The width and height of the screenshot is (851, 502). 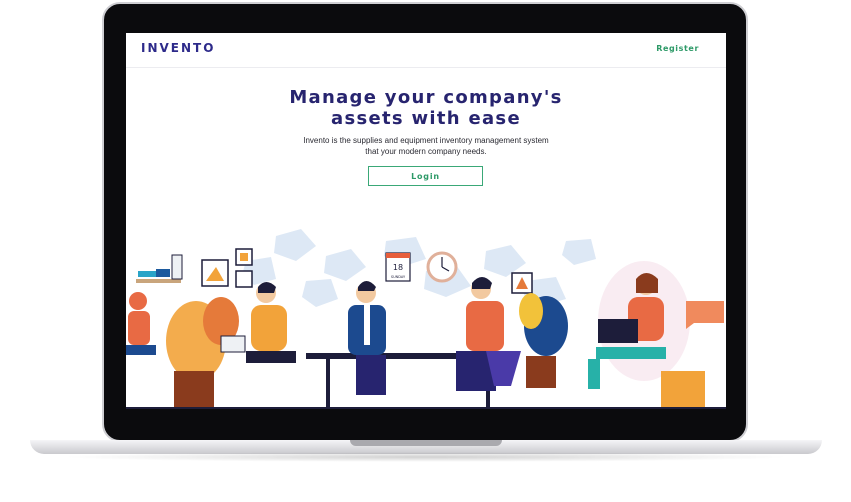 What do you see at coordinates (202, 353) in the screenshot?
I see `plant-left` at bounding box center [202, 353].